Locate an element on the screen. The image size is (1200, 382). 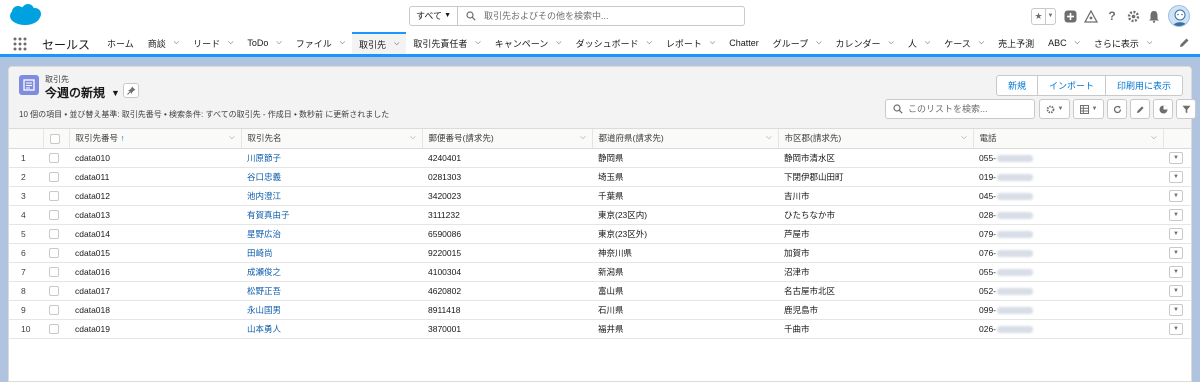
nav-item: キャンペーン ⌵ is located at coordinates (528, 43).